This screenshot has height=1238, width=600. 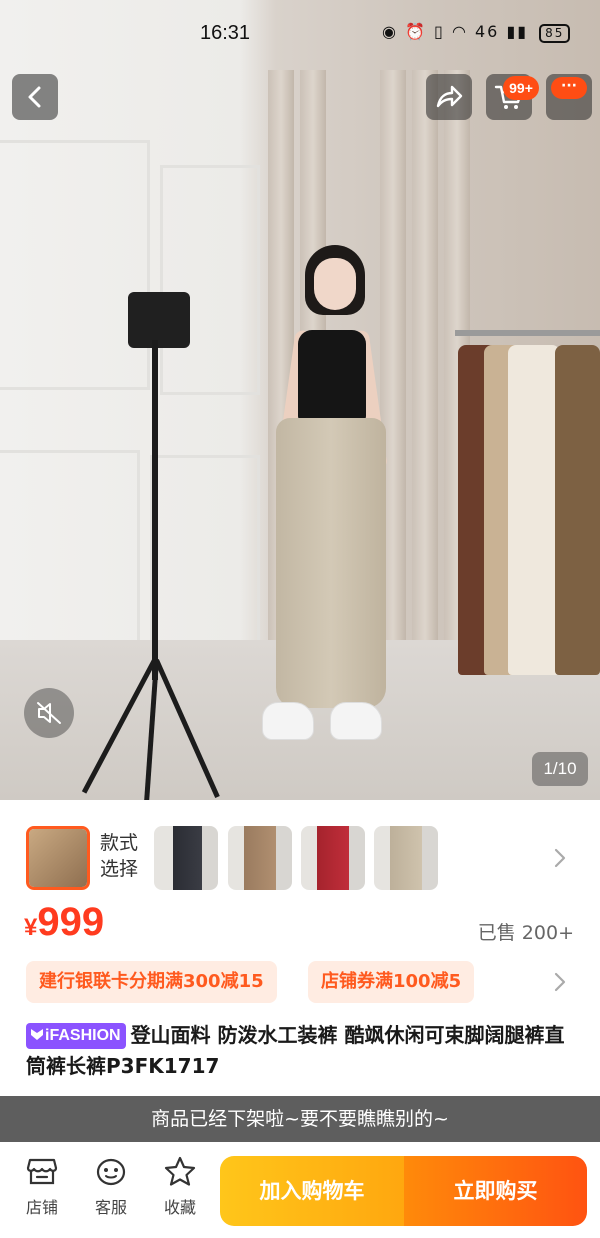 I want to click on phone-mount, so click(x=159, y=320).